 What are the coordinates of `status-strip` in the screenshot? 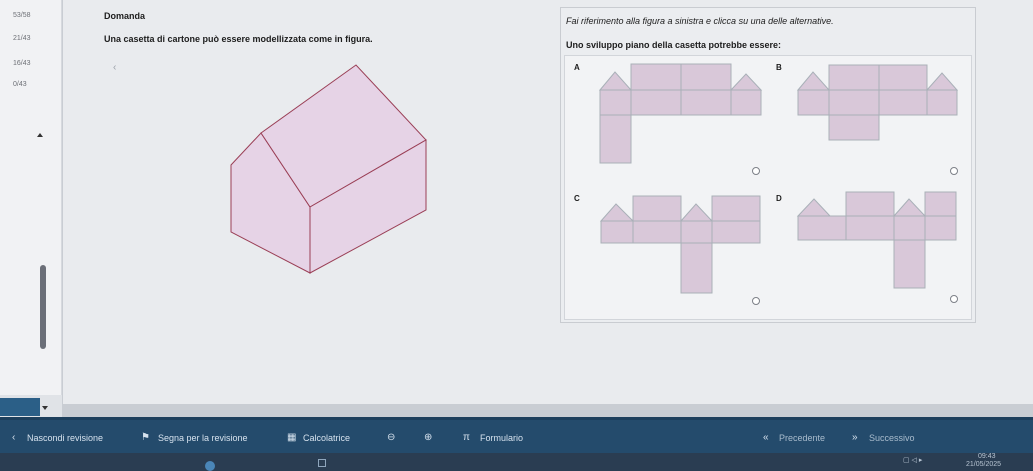 It's located at (31, 406).